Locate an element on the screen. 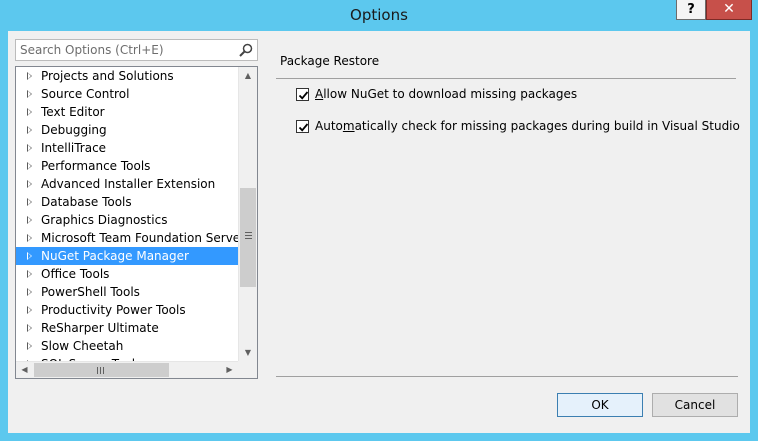 Image resolution: width=758 pixels, height=441 pixels. cancel-button: Cancel is located at coordinates (695, 405).